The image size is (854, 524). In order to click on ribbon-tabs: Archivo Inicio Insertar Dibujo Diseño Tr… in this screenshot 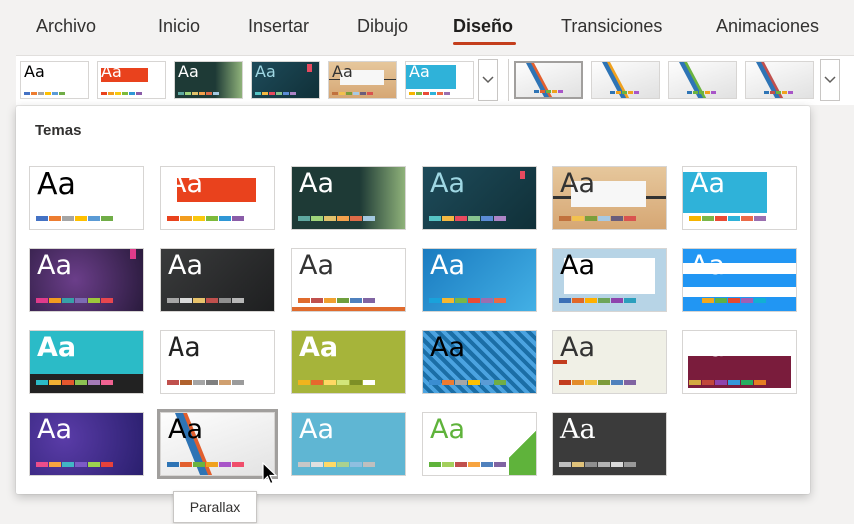, I will do `click(427, 23)`.